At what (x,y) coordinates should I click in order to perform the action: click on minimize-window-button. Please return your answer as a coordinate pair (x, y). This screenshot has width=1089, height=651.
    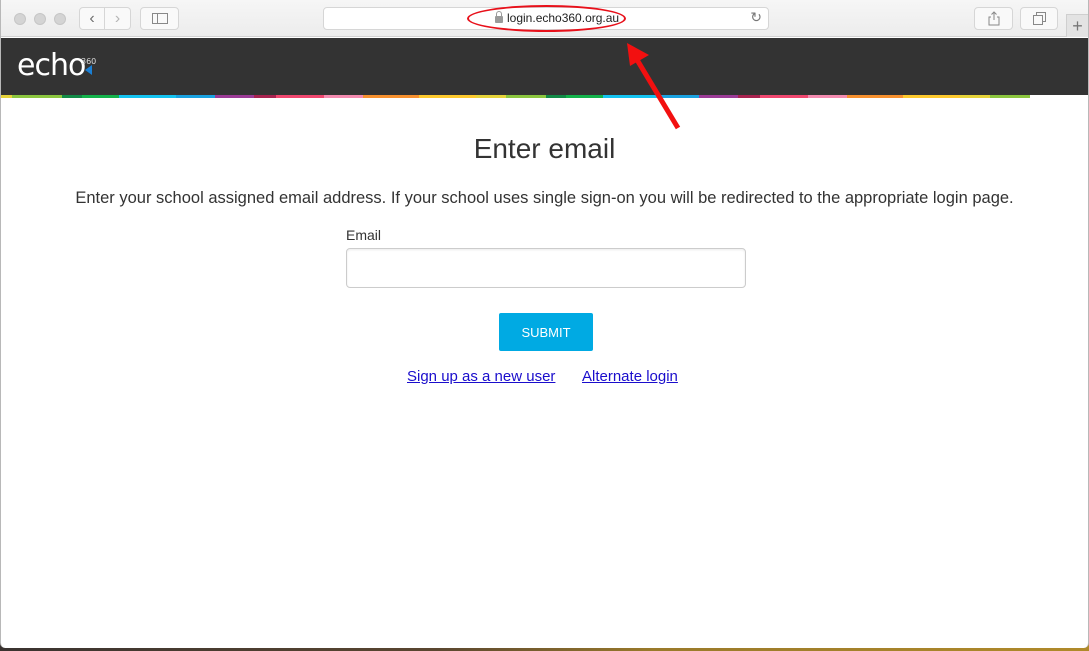
    Looking at the image, I should click on (40, 19).